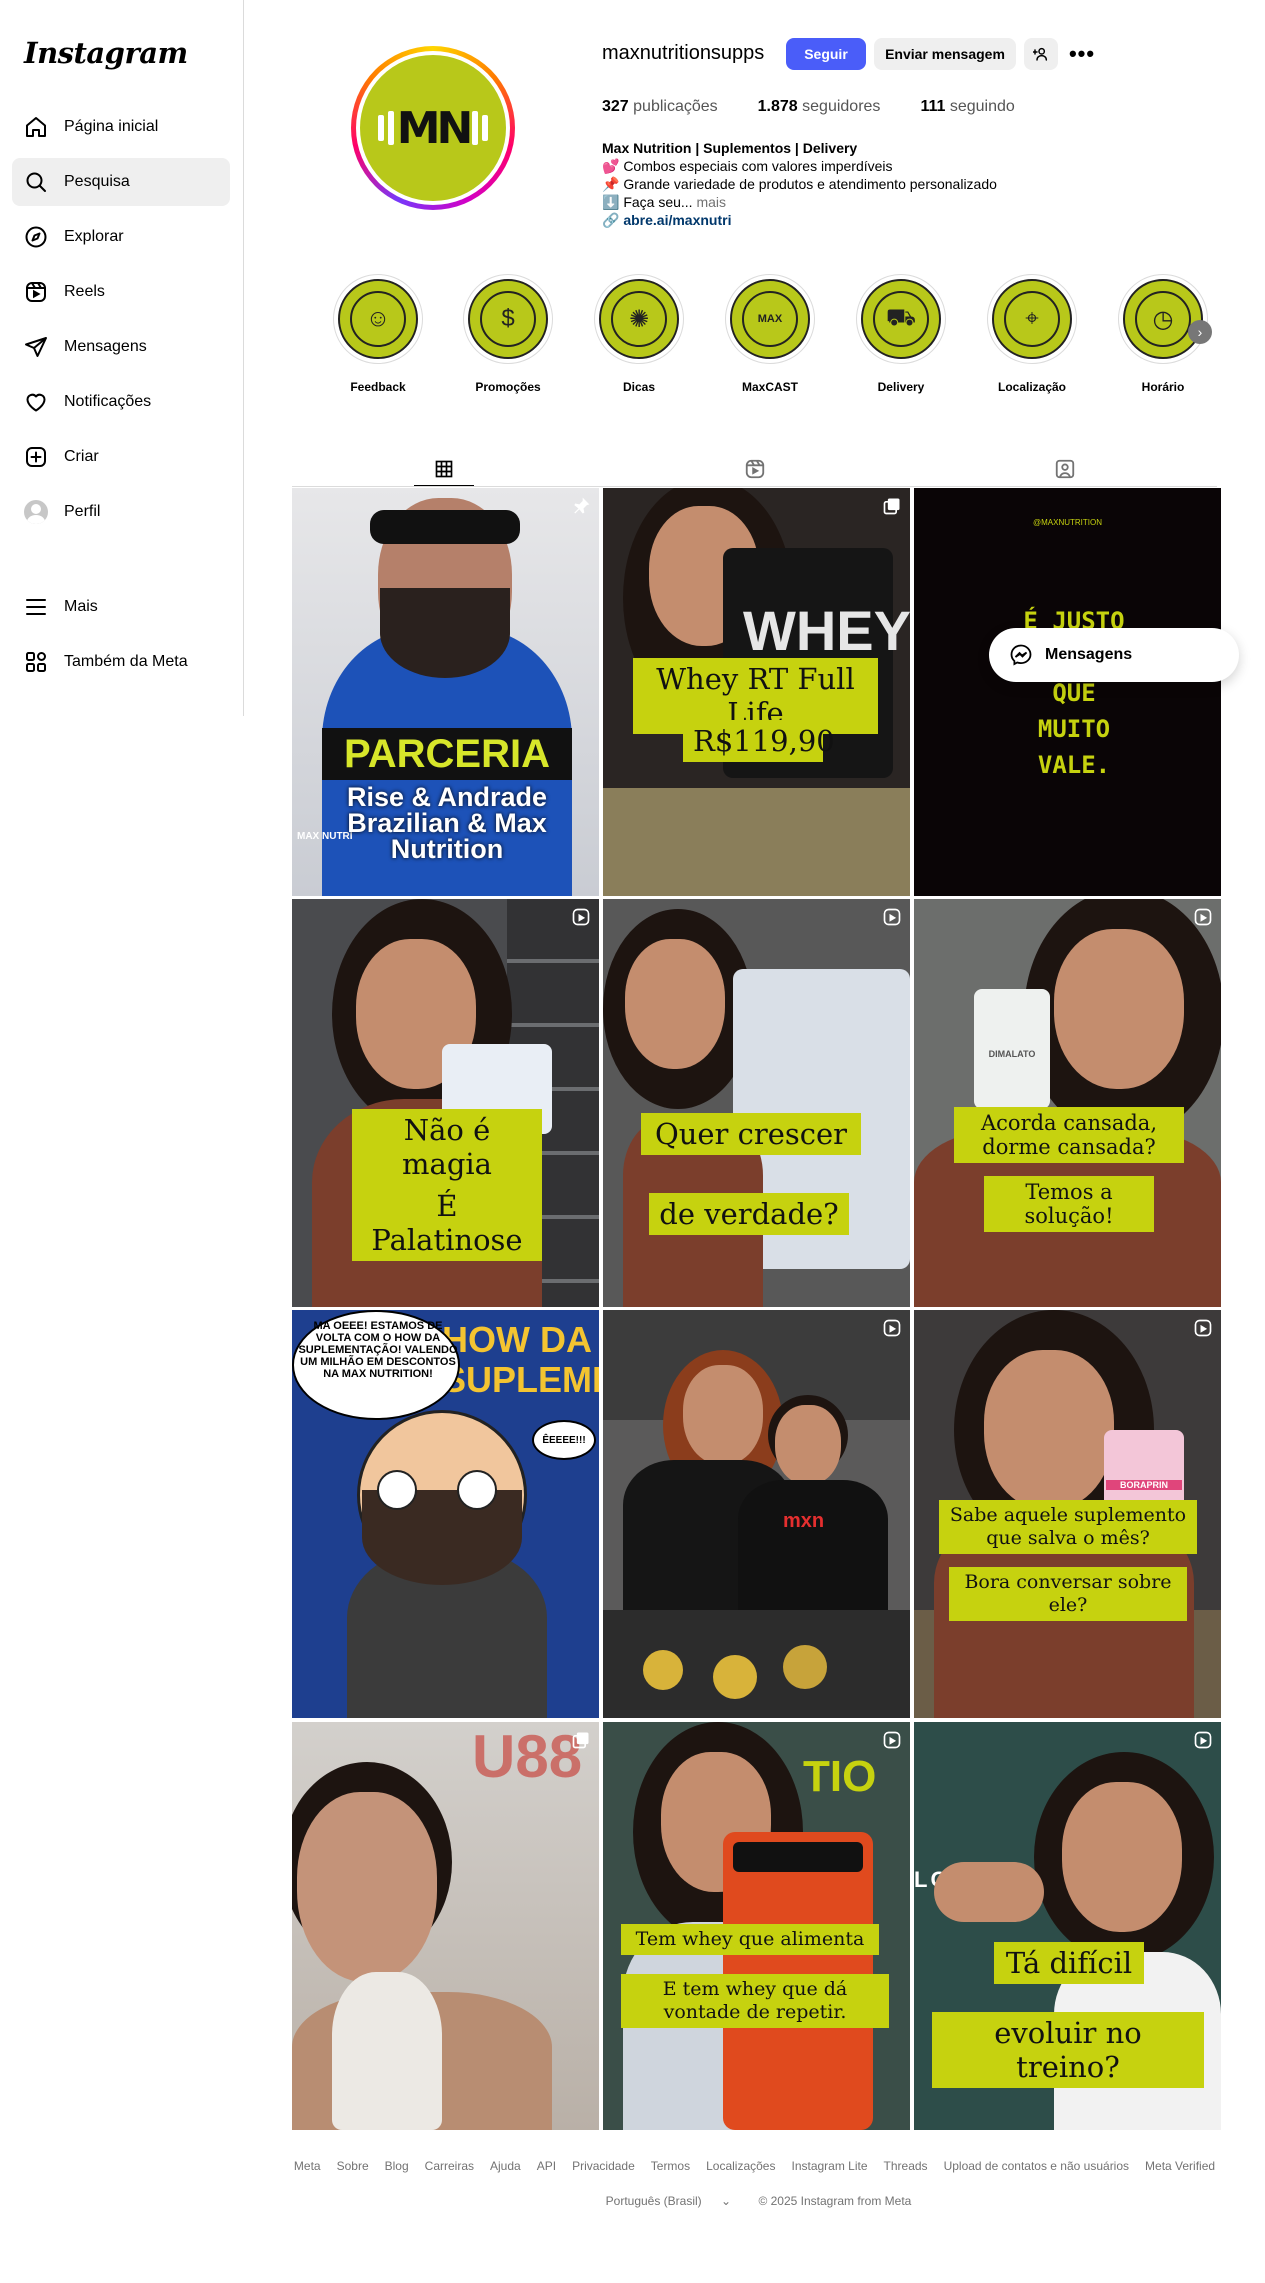  Describe the element at coordinates (121, 662) in the screenshot. I see `sidebar-item-meta: Também da Meta` at that location.